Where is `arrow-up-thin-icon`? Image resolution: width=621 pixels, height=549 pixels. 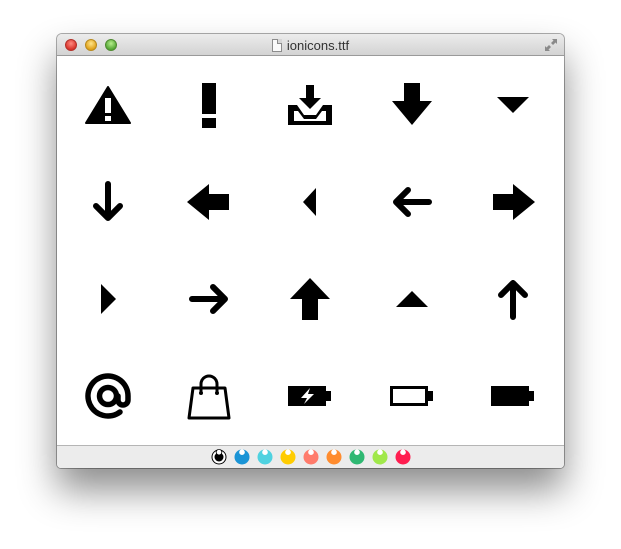 arrow-up-thin-icon is located at coordinates (513, 300).